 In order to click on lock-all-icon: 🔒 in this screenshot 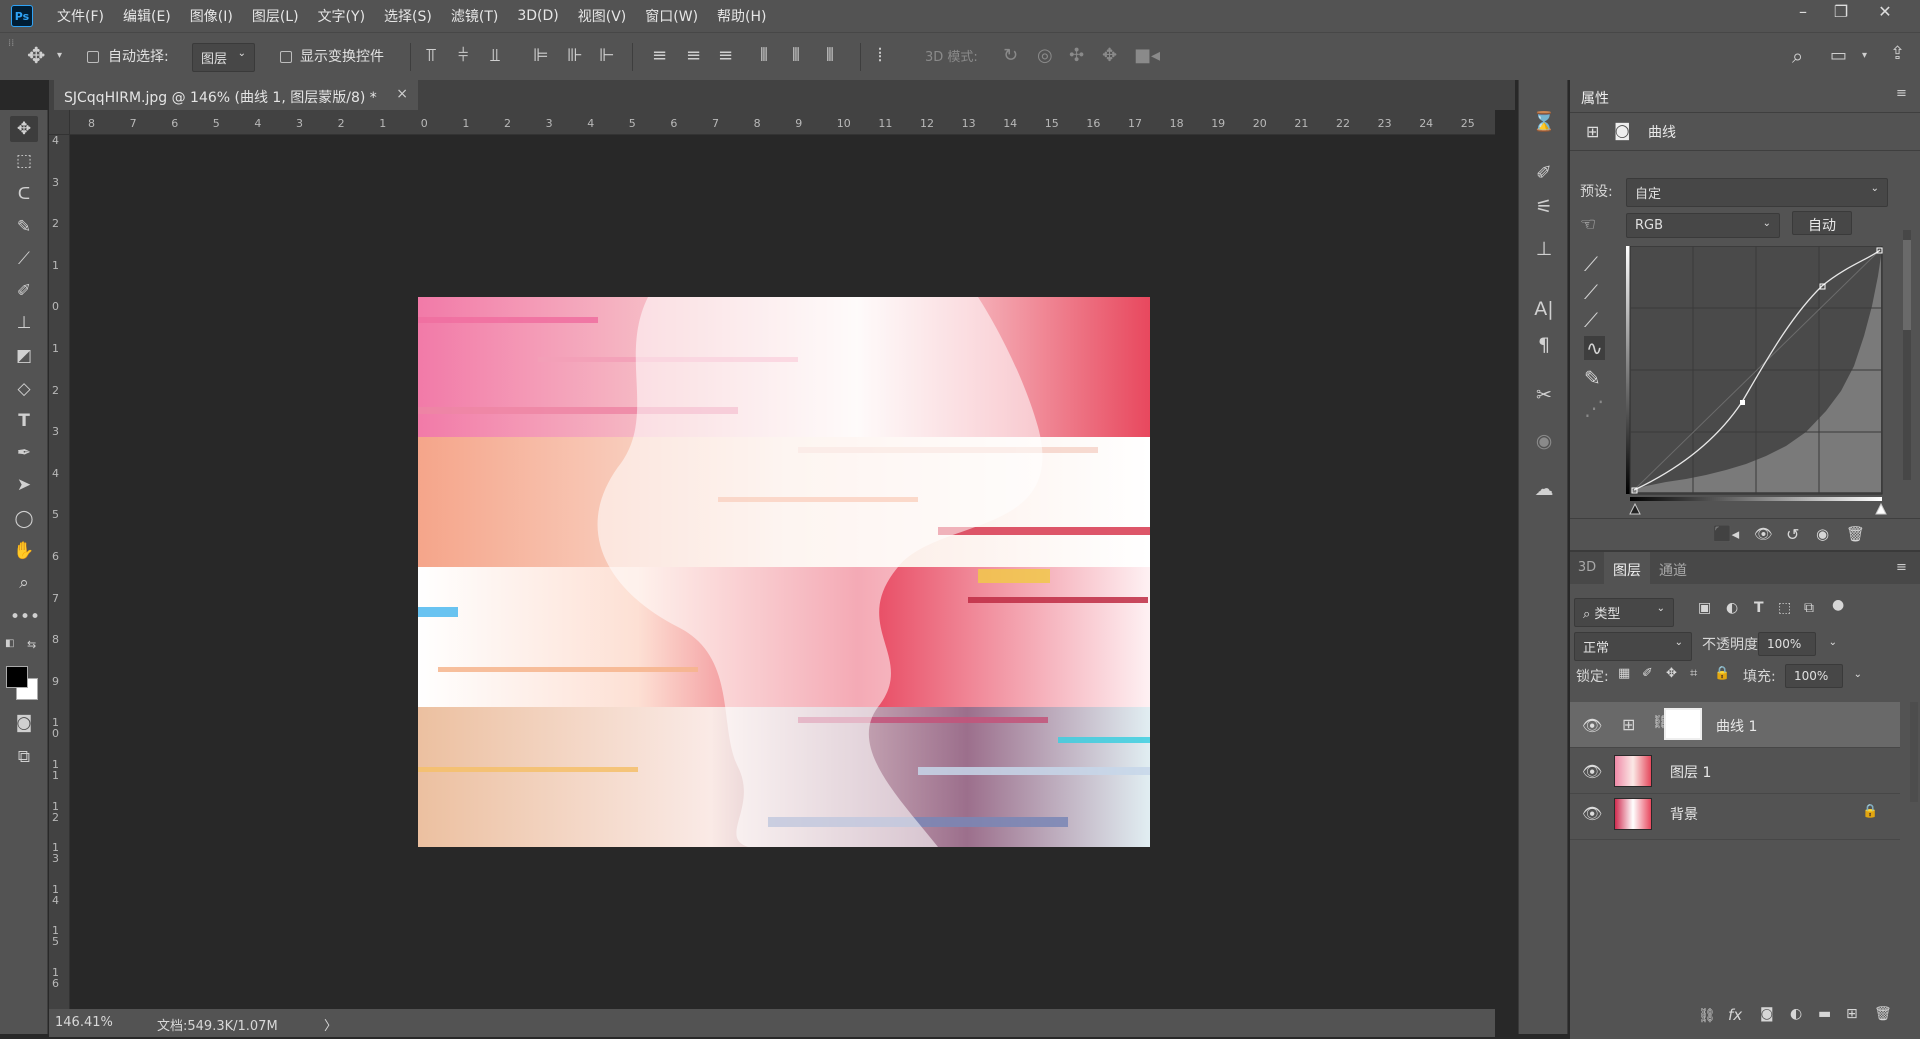, I will do `click(1722, 673)`.